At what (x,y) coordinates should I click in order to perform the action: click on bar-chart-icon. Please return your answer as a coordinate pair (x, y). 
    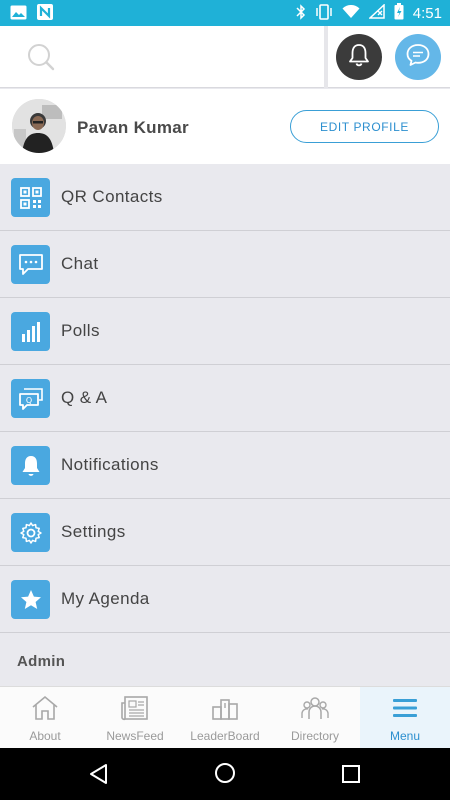
    Looking at the image, I should click on (30, 331).